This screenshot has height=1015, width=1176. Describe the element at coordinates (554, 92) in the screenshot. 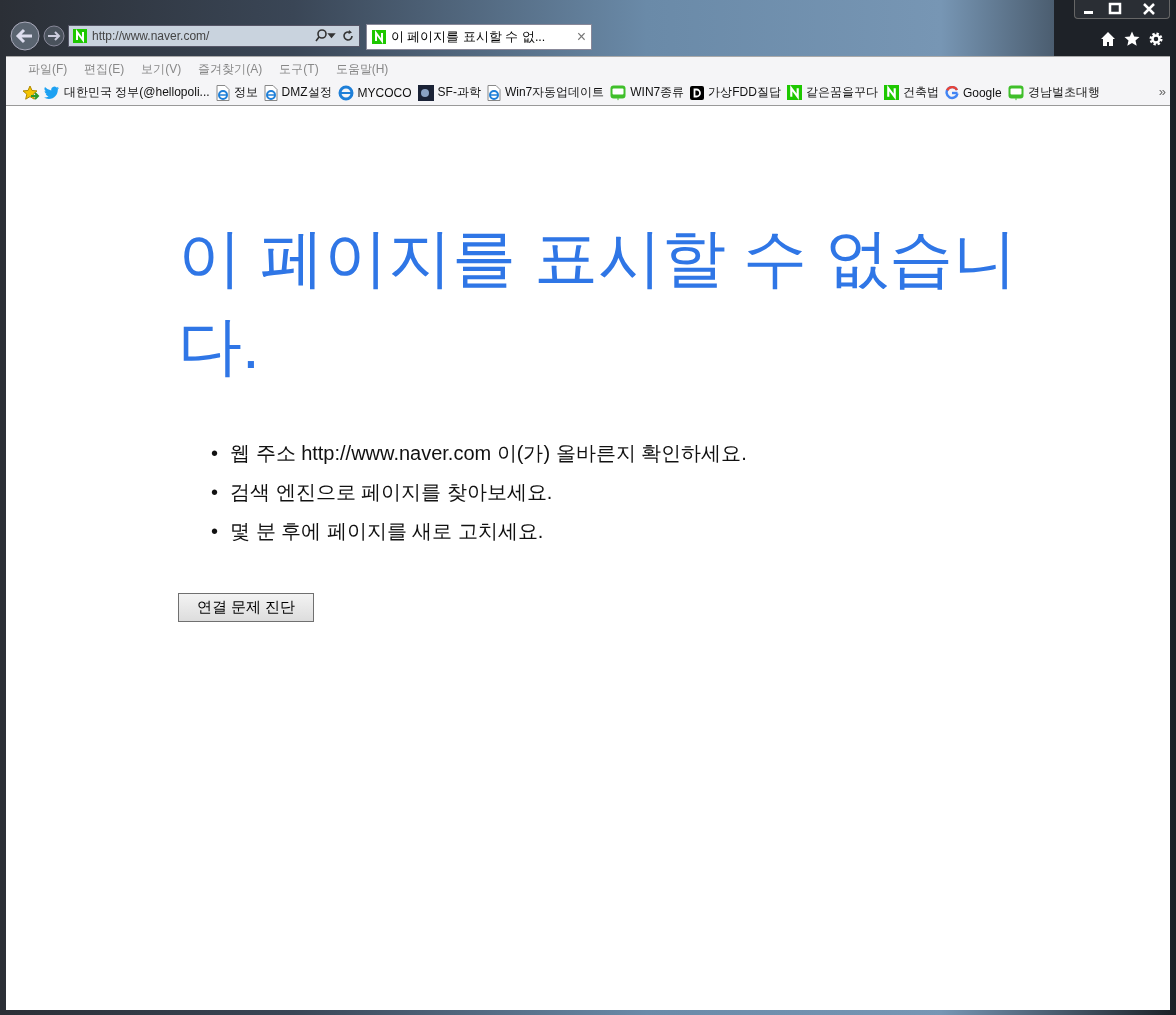

I see `favorite-label: Win7자동업데이트` at that location.